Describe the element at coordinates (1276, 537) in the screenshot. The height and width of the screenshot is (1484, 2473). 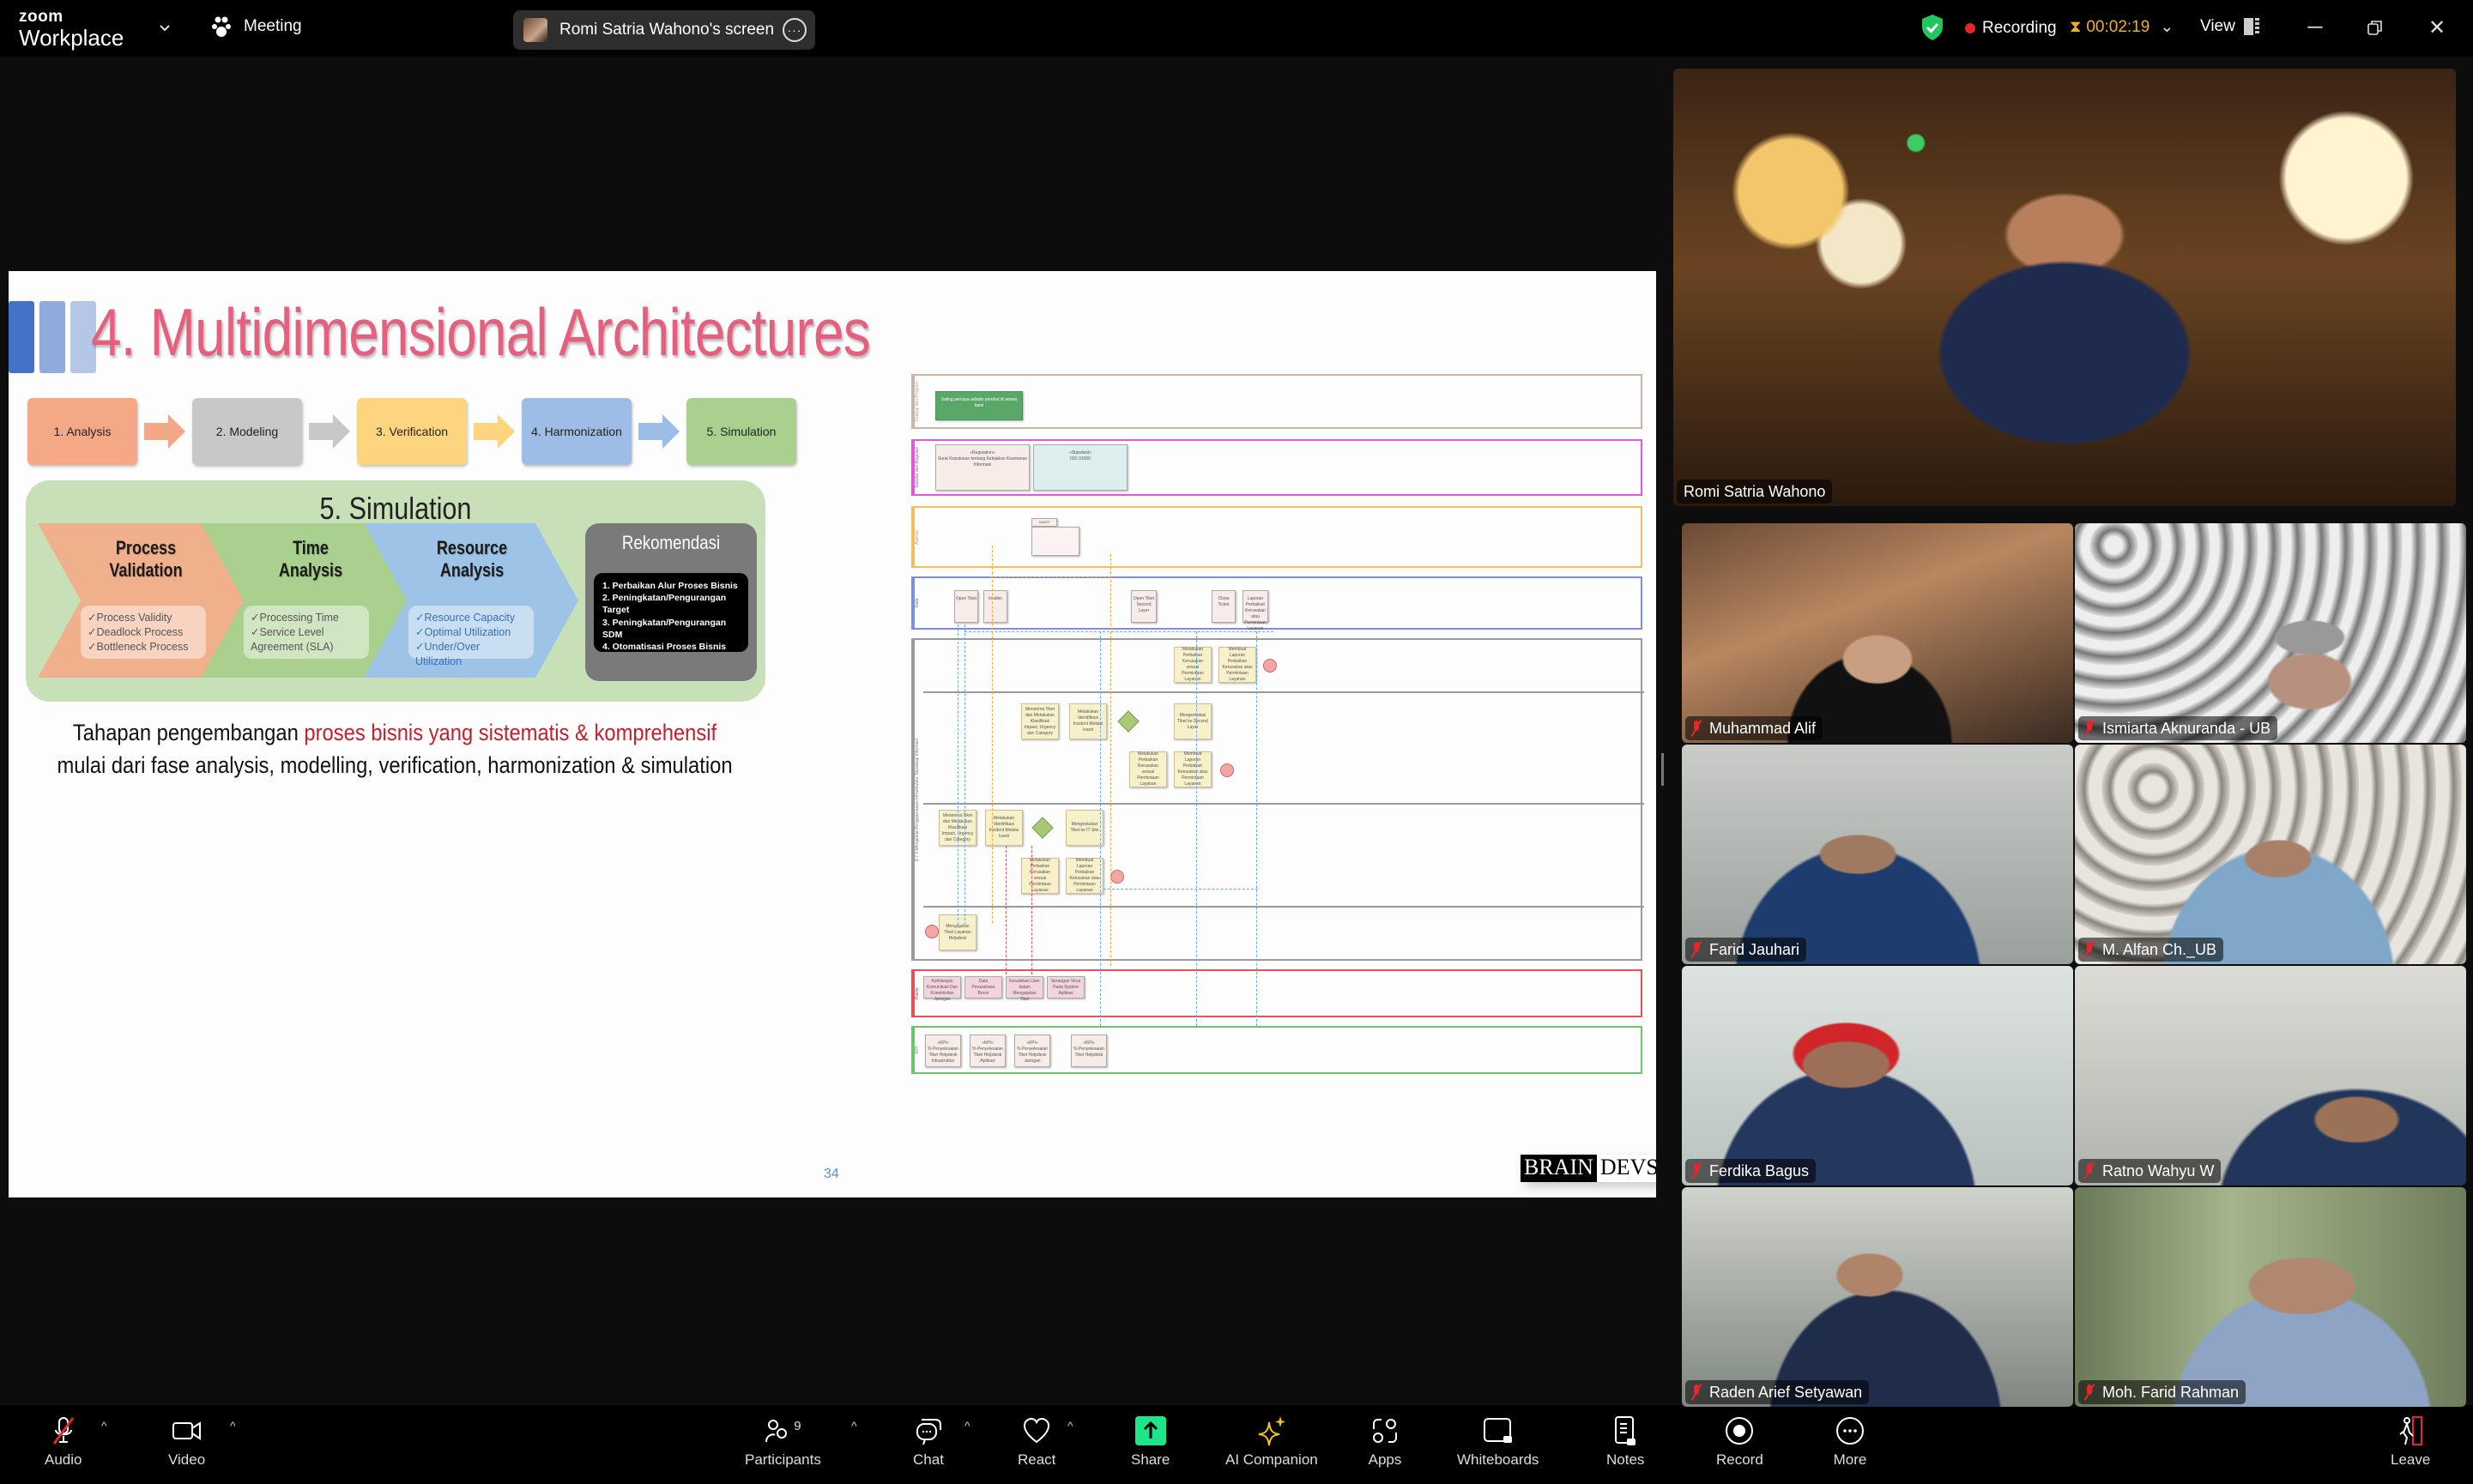
I see `lane-application: Aplikasi` at that location.